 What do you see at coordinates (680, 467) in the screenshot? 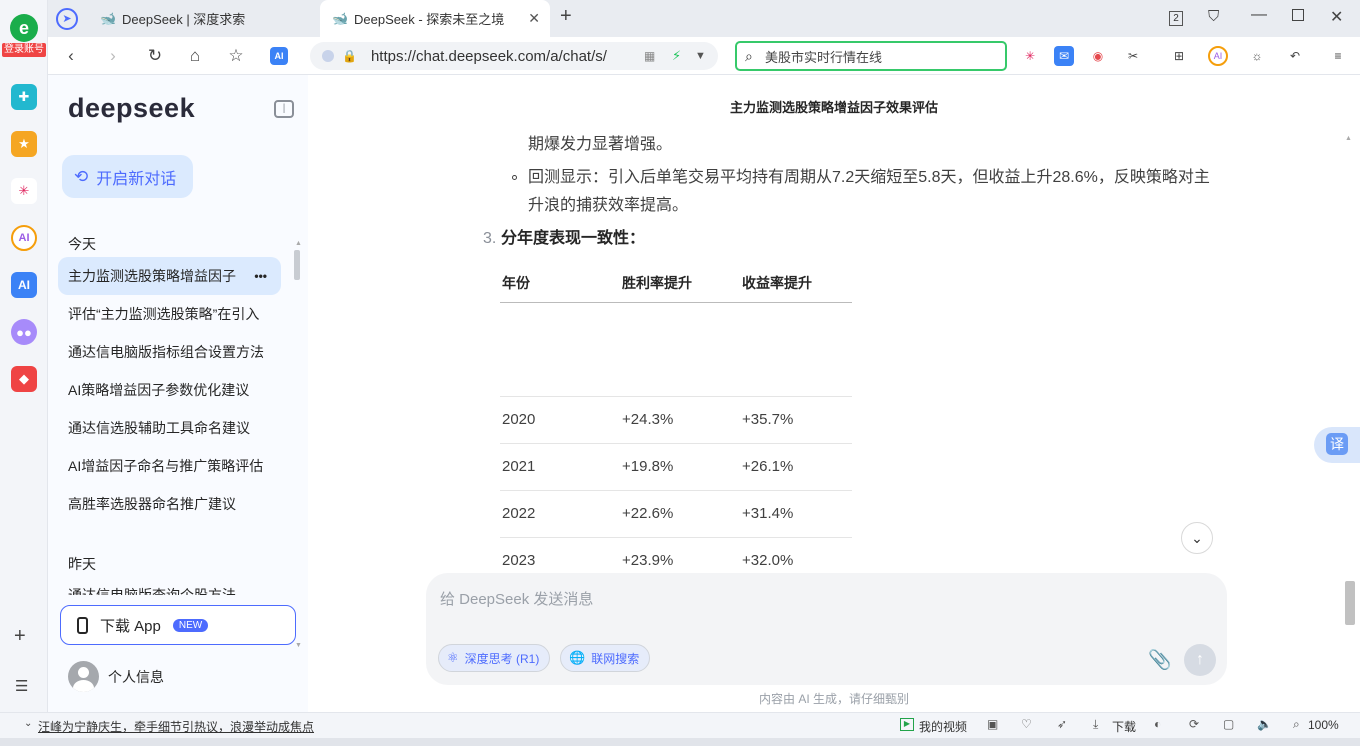
I see `table-cell: +19.8%` at bounding box center [680, 467].